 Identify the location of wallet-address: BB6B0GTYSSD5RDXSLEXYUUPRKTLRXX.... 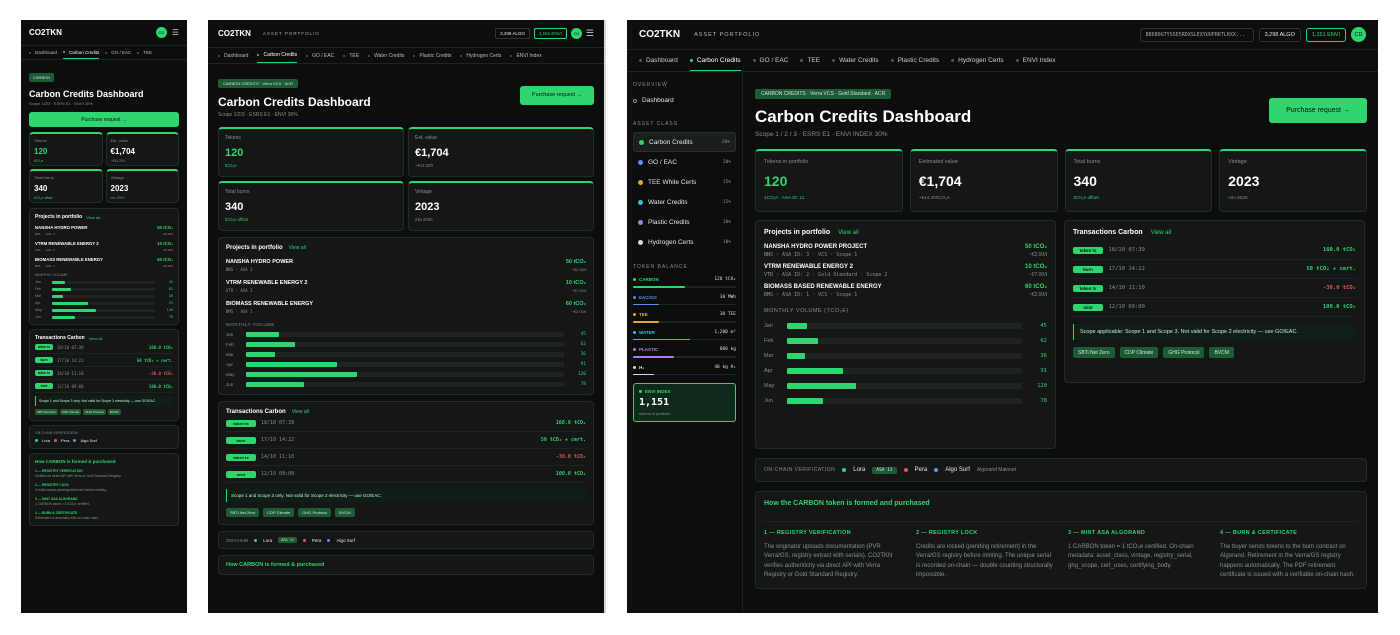
(1196, 34).